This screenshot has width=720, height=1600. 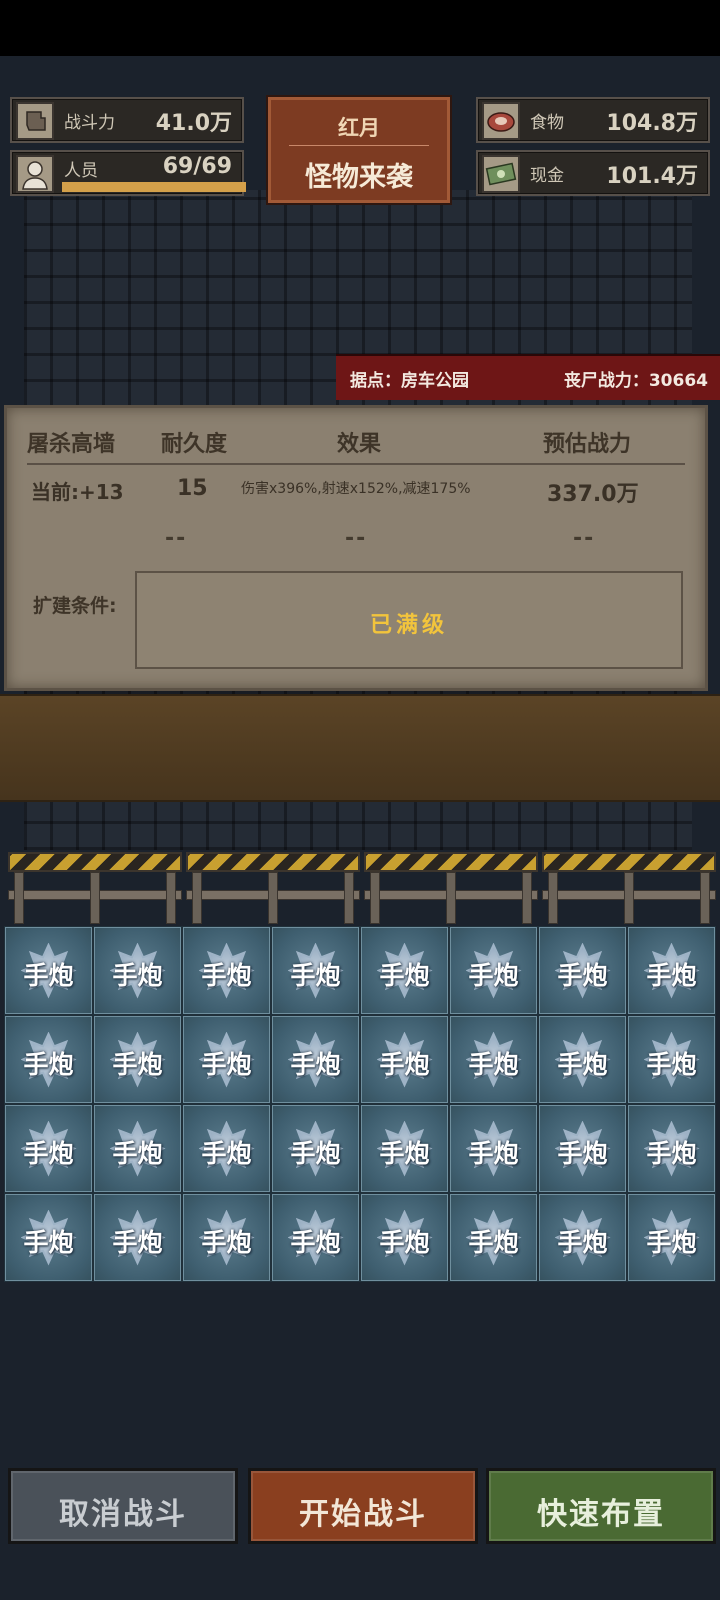 I want to click on food-value: 104.8万, so click(x=652, y=123).